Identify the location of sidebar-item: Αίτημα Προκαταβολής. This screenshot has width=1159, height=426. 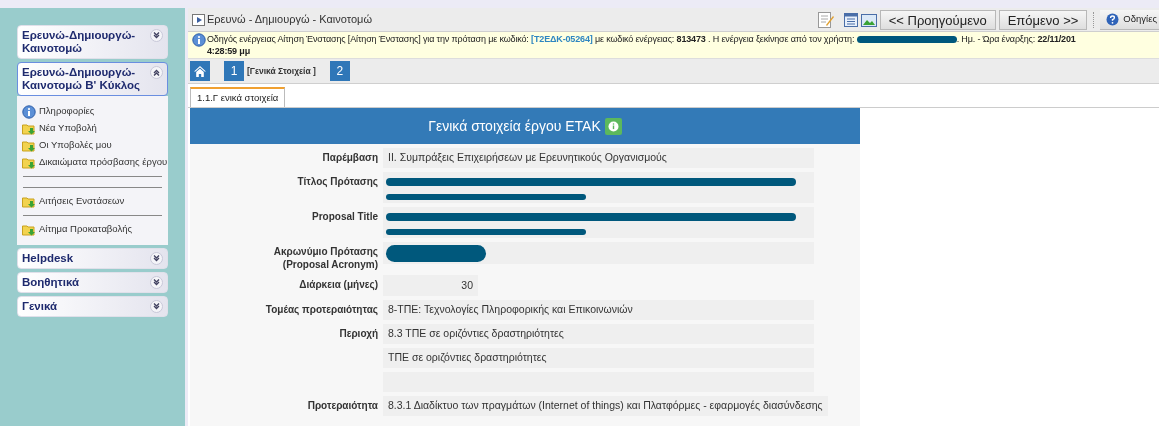
(92, 229).